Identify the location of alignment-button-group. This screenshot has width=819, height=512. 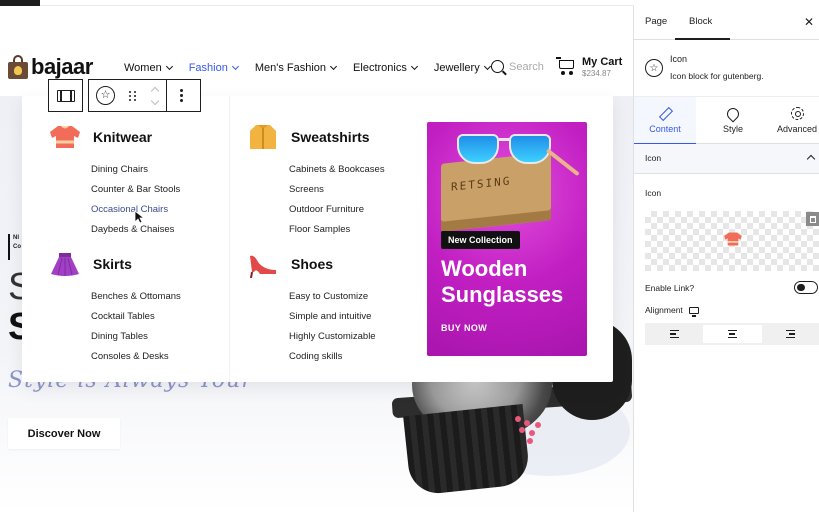
(732, 334).